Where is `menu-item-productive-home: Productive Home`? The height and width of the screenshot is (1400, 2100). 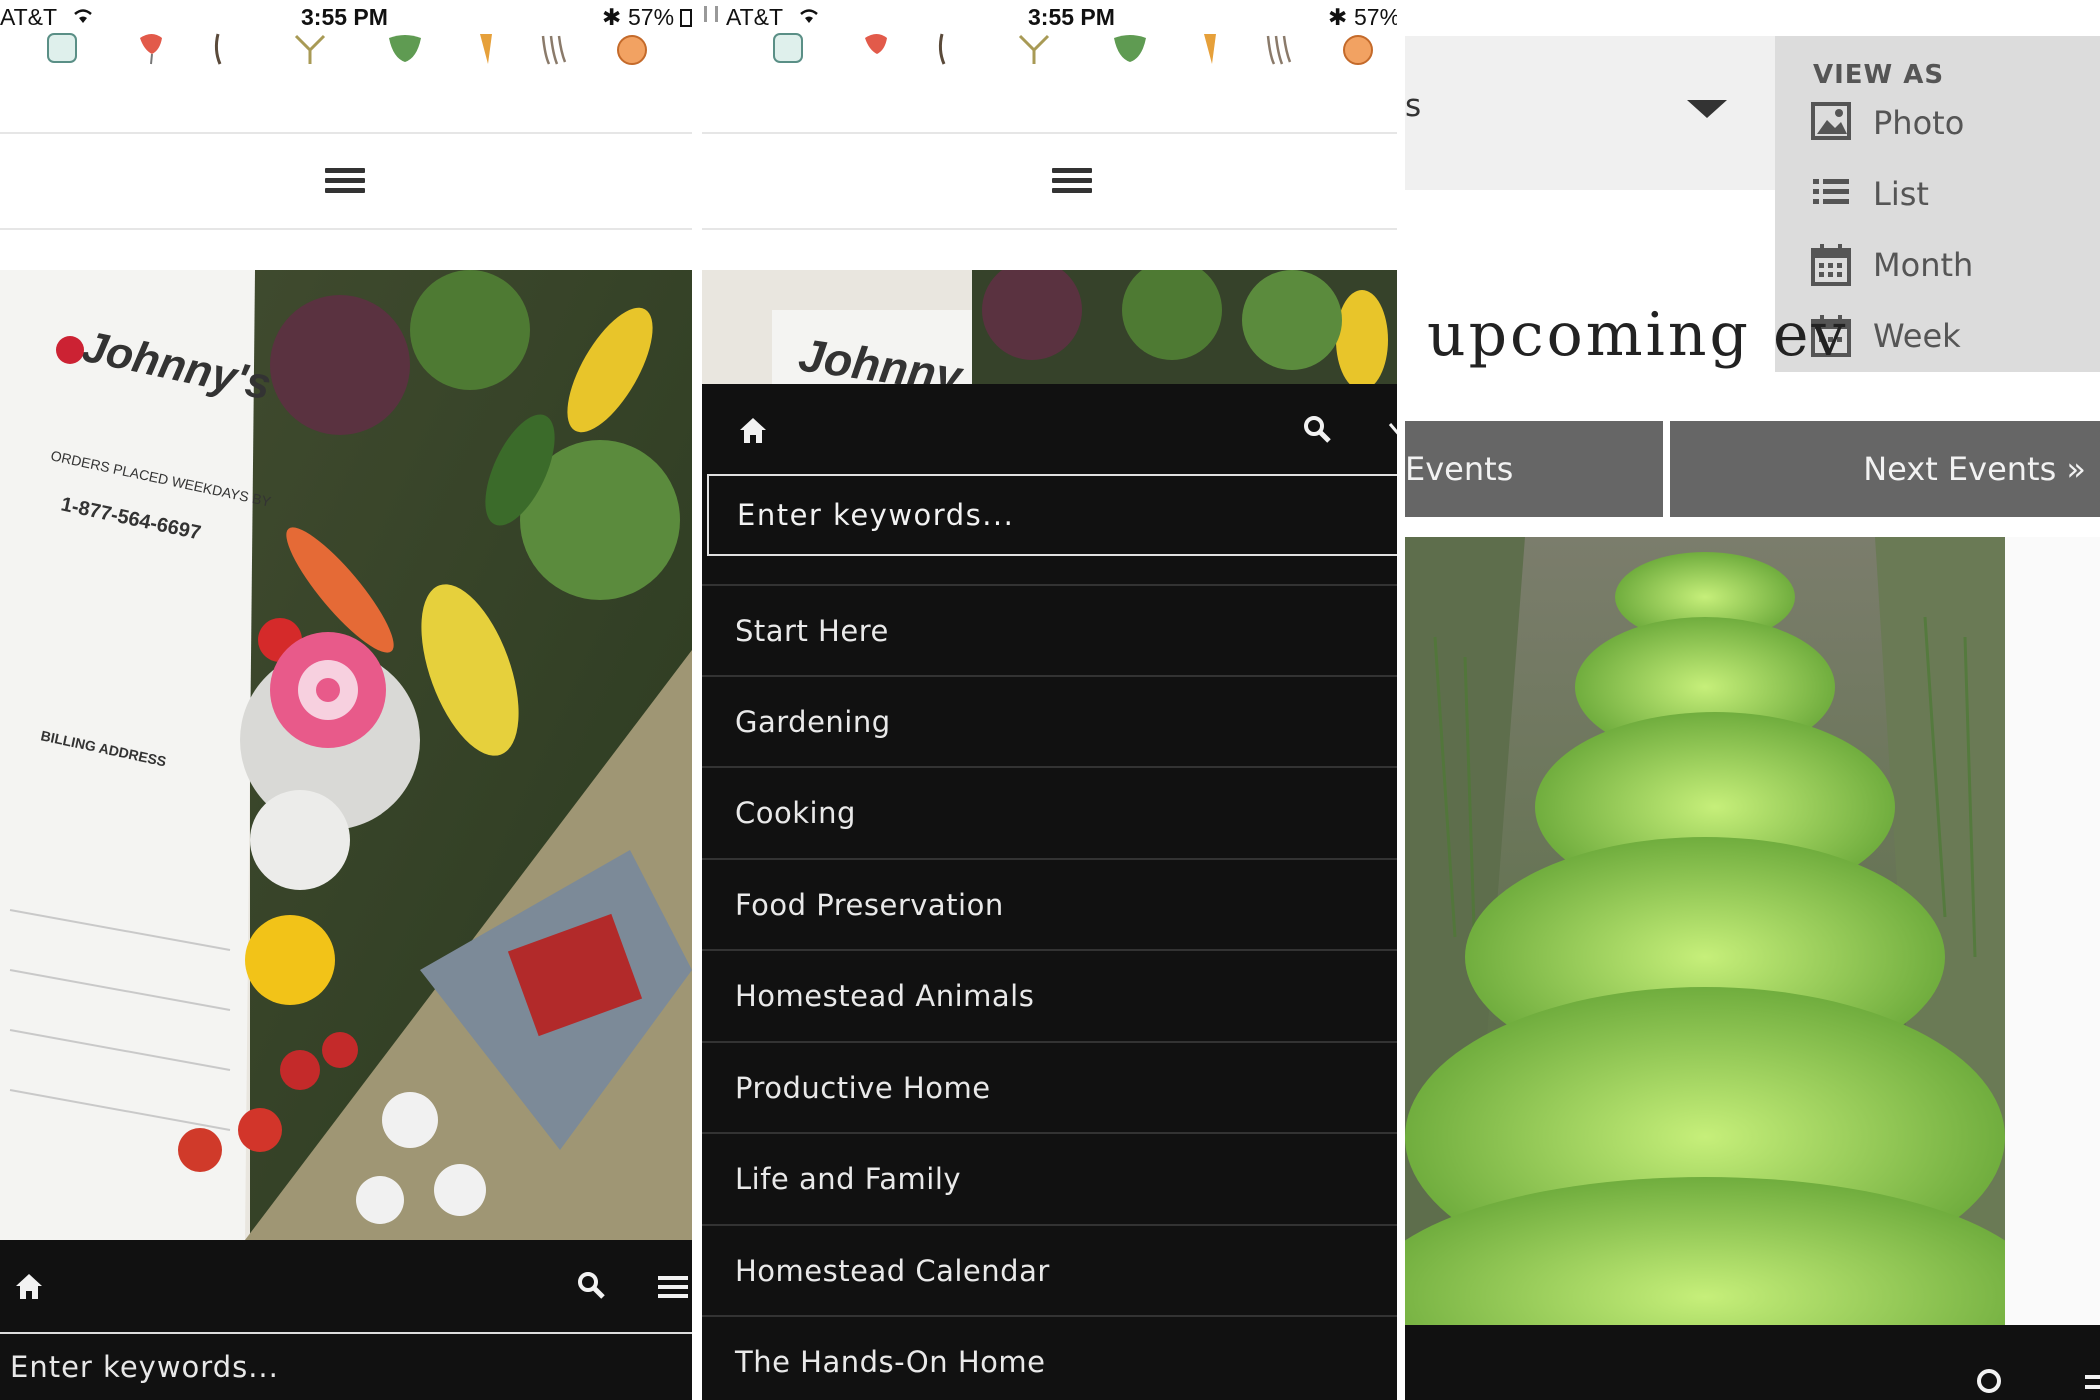 menu-item-productive-home: Productive Home is located at coordinates (1049, 1086).